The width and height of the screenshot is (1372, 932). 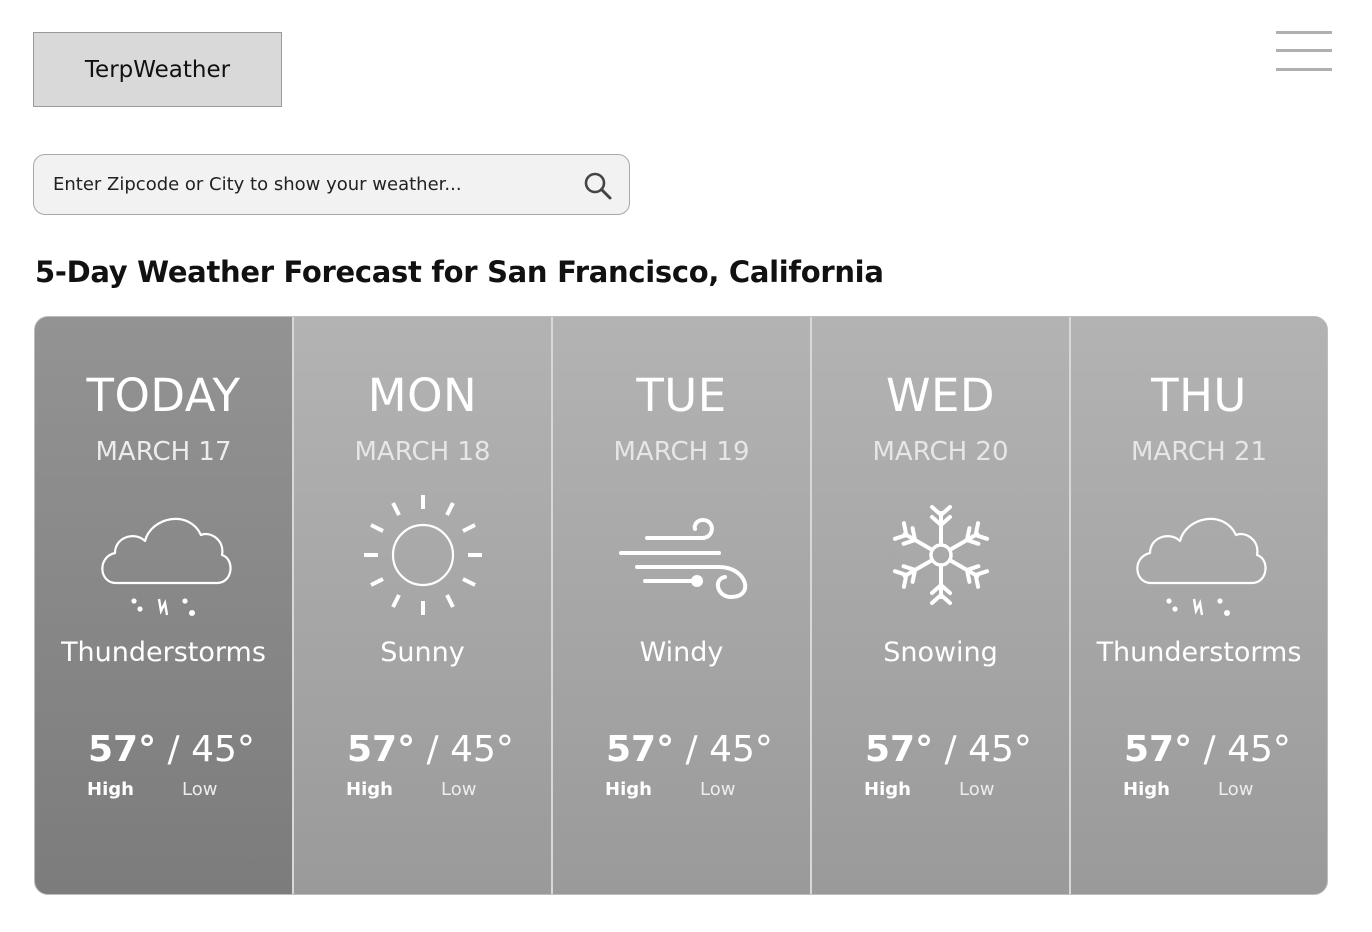 I want to click on logo-button: TerpWeather, so click(x=157, y=69).